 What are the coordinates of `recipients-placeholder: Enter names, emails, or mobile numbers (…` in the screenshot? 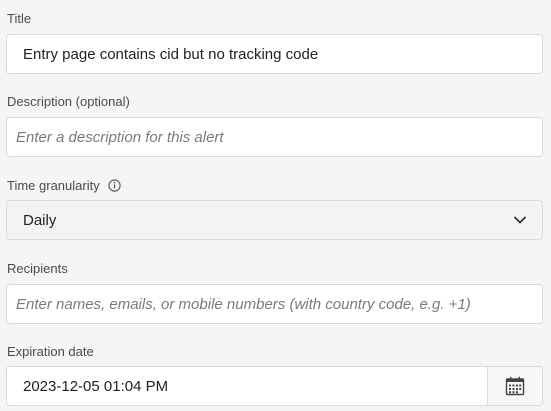 It's located at (243, 304).